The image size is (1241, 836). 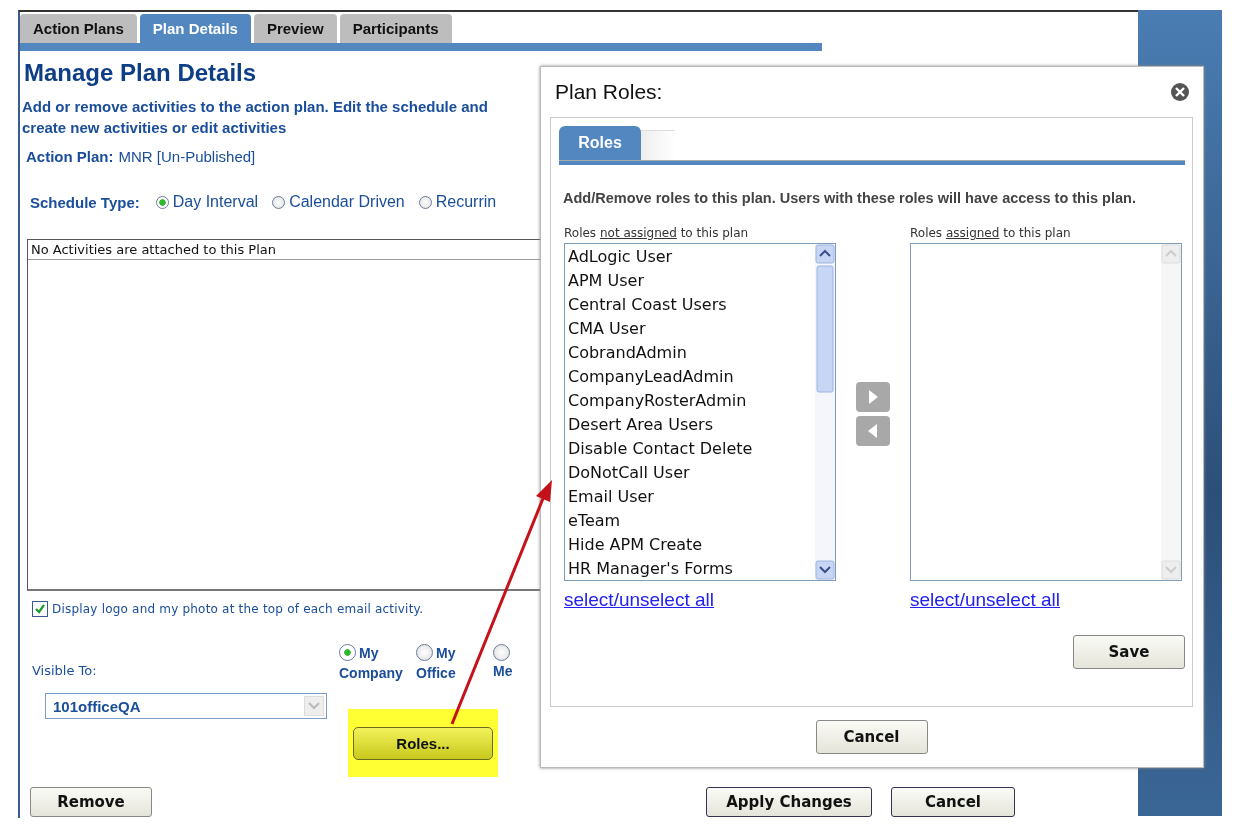 I want to click on checkbox, so click(x=40, y=609).